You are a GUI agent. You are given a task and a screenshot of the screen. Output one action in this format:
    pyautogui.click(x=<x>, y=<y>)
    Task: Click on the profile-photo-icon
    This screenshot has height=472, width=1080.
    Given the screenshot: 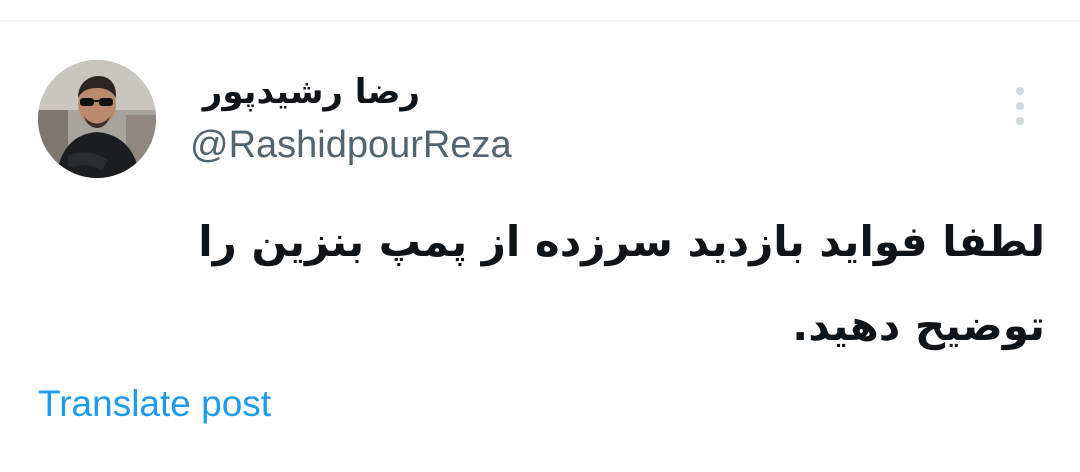 What is the action you would take?
    pyautogui.click(x=97, y=119)
    